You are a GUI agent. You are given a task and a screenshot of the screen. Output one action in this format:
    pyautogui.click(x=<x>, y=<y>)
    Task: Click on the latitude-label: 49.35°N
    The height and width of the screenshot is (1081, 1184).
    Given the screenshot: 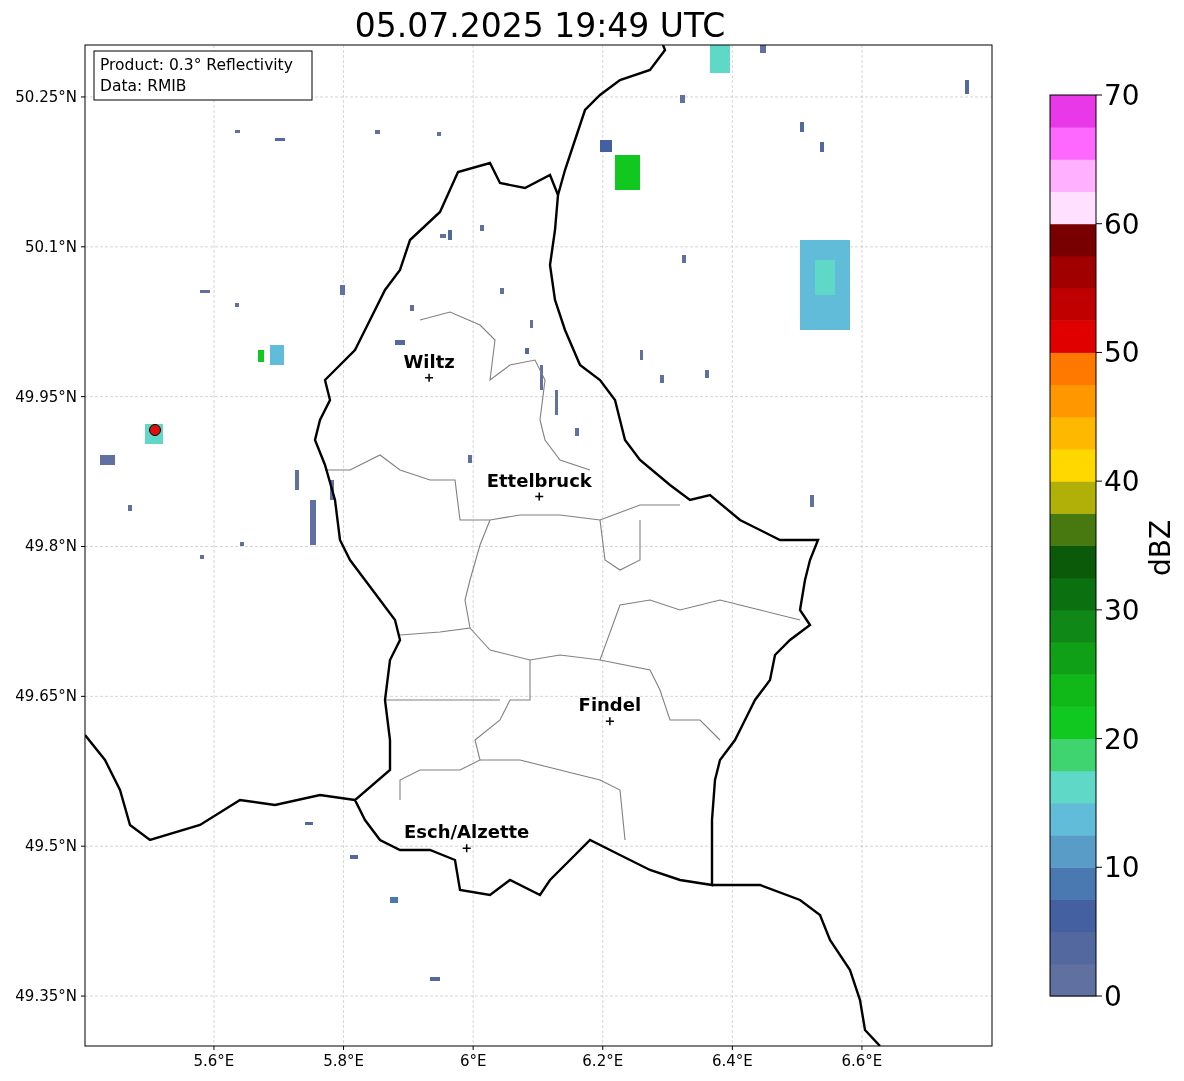 What is the action you would take?
    pyautogui.click(x=46, y=996)
    